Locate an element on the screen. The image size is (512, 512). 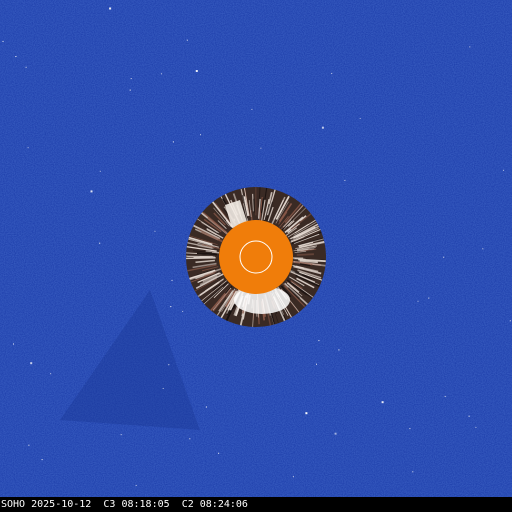
image-date: 2025-10-12 is located at coordinates (61, 504).